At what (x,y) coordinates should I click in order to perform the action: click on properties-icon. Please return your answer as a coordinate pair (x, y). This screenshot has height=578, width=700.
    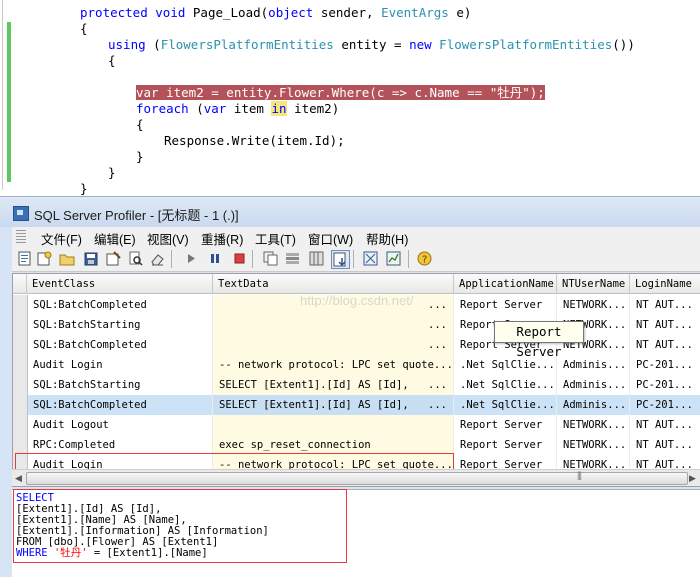
    Looking at the image, I should click on (113, 258).